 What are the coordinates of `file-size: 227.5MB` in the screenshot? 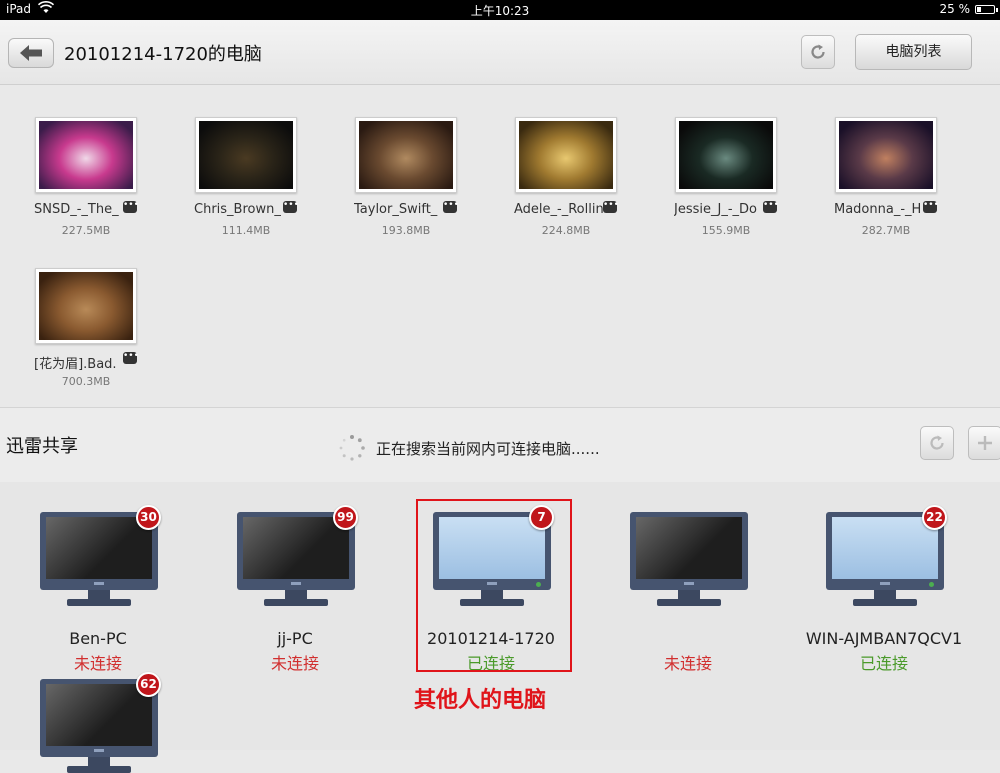 It's located at (86, 230).